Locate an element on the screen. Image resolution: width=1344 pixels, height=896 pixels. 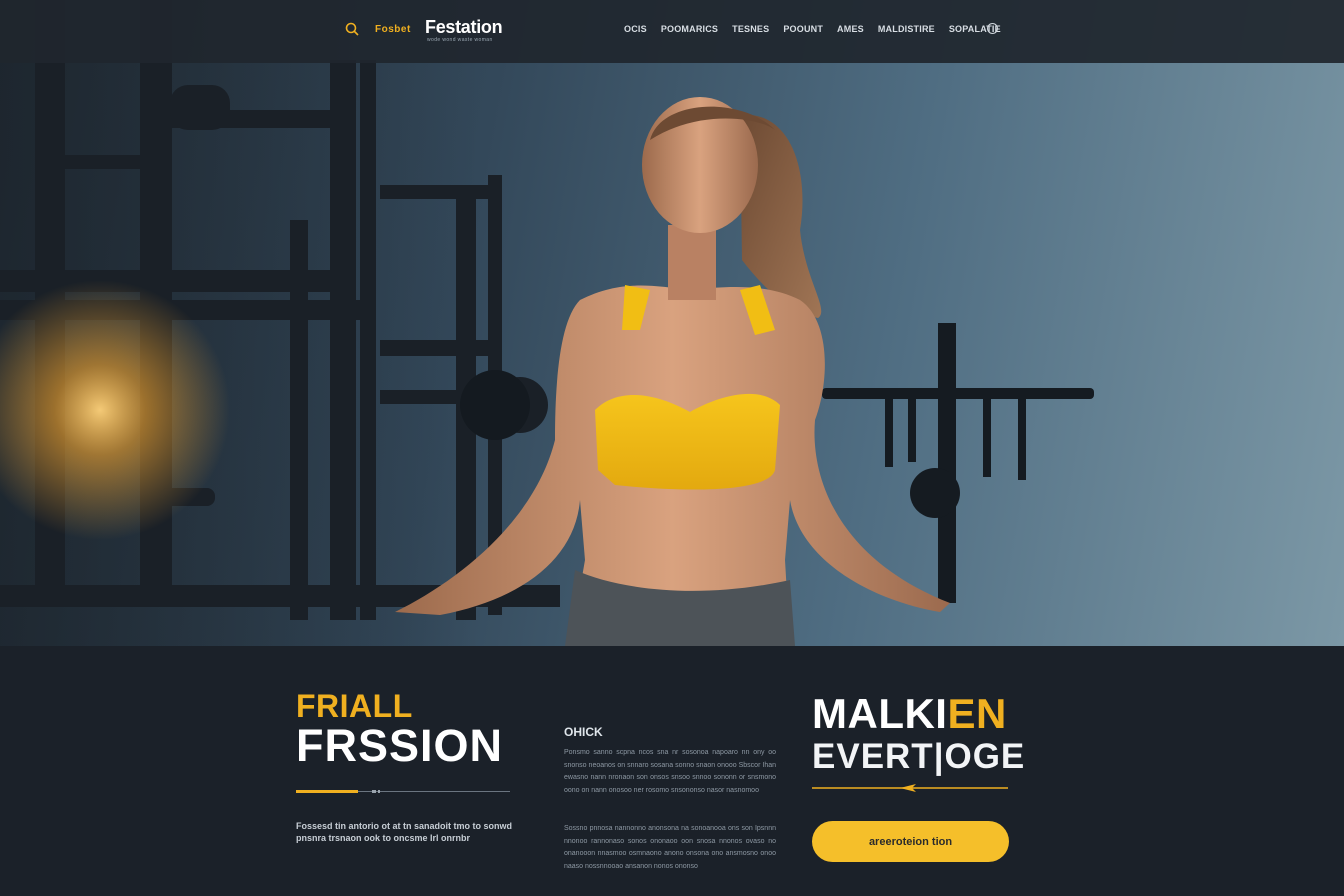
right-subtitle: EVERT|OGE is located at coordinates (919, 756).